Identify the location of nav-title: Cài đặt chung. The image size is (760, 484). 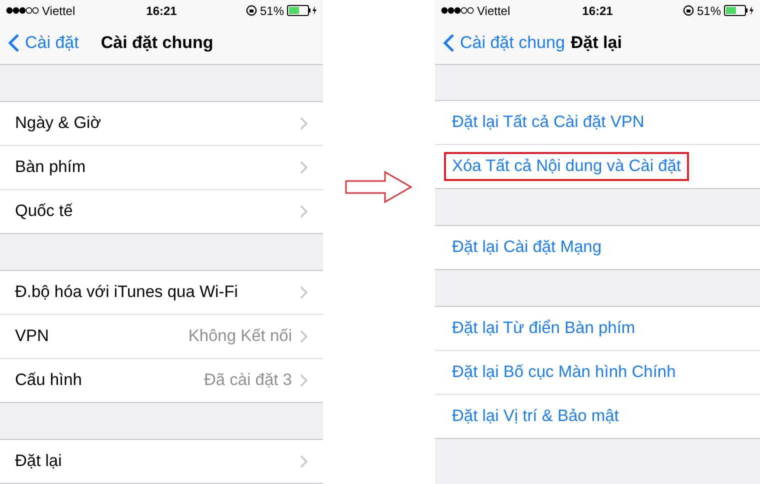
(157, 42).